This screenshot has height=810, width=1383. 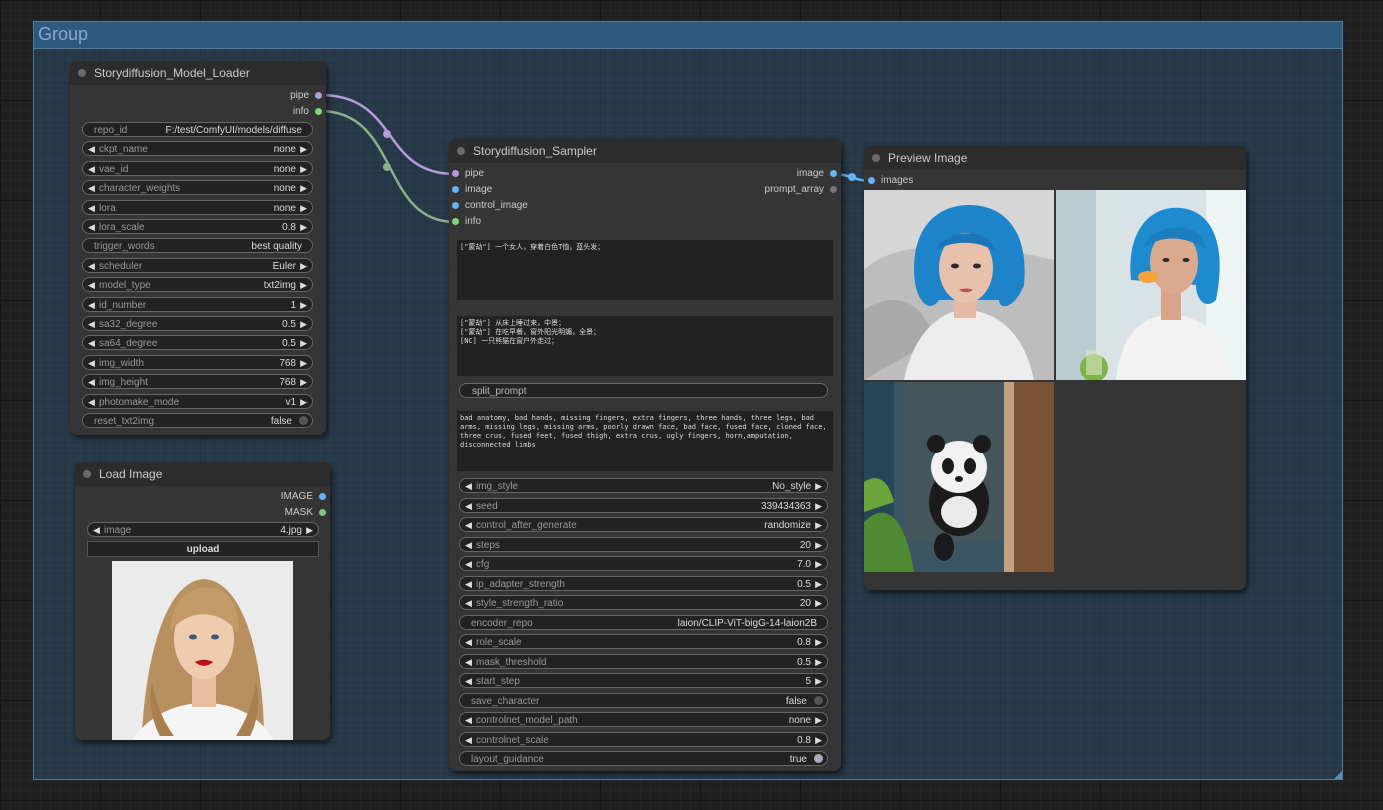 I want to click on preview-image-header: Preview Image, so click(x=1055, y=158).